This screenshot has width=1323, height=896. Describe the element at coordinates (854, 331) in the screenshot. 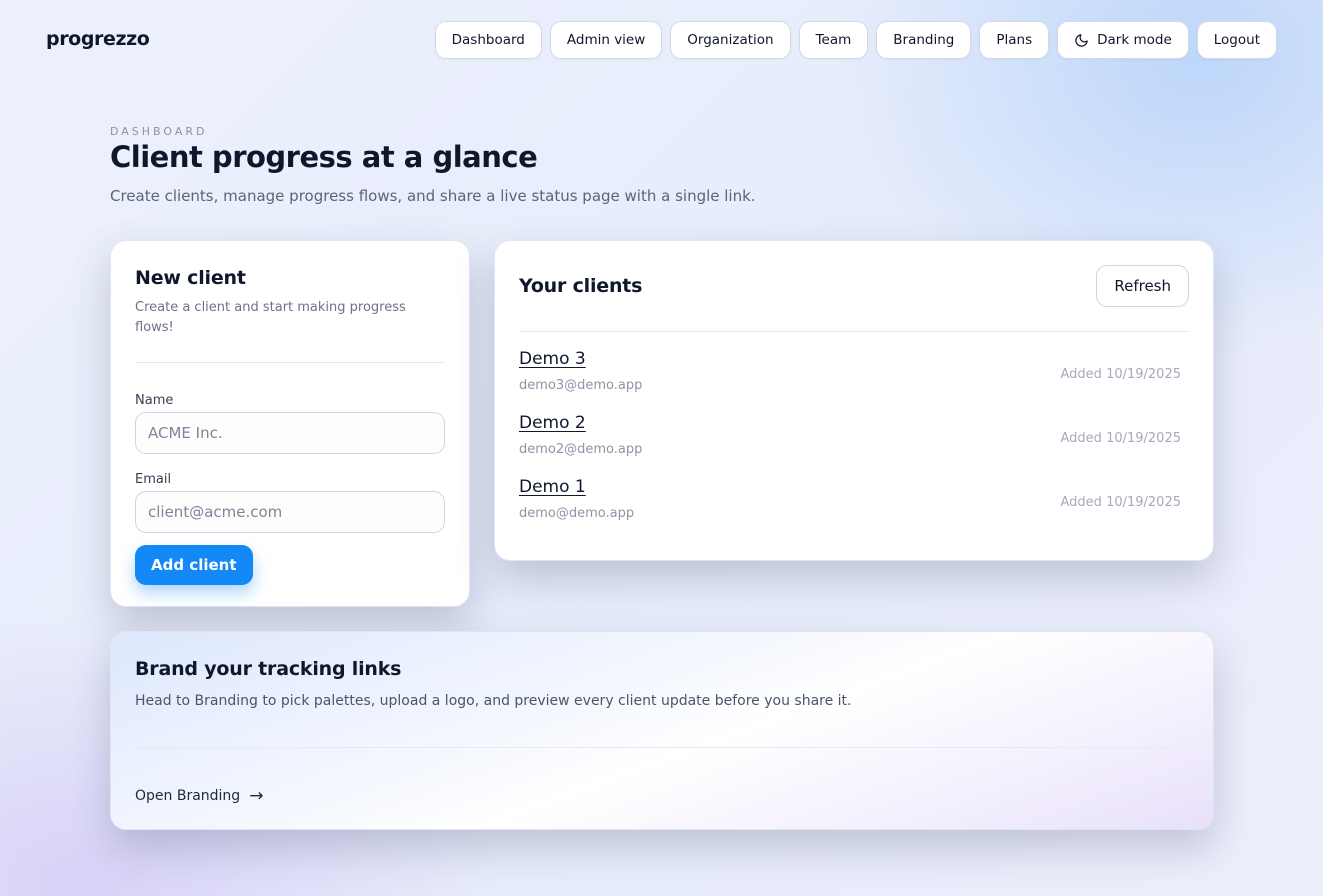

I see `clients-divider` at that location.